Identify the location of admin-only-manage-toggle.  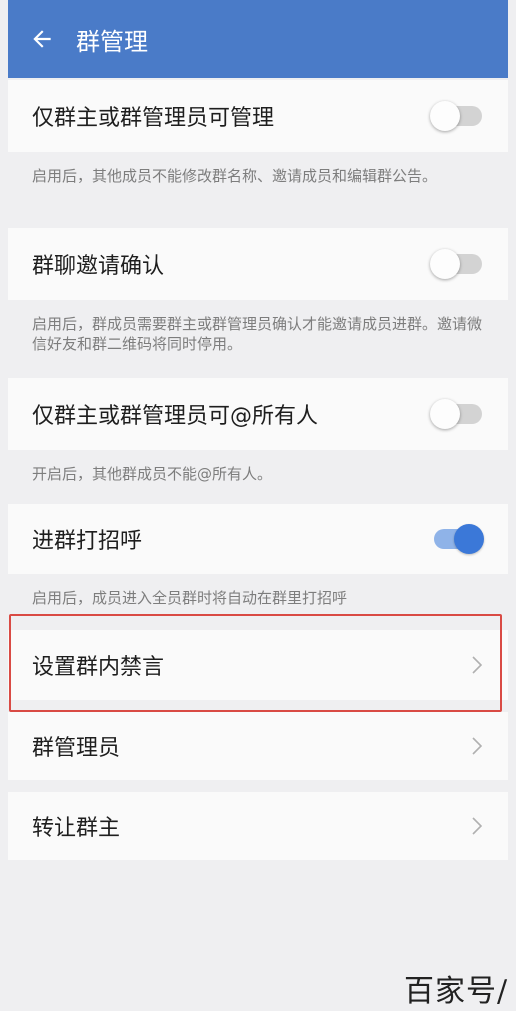
(457, 116).